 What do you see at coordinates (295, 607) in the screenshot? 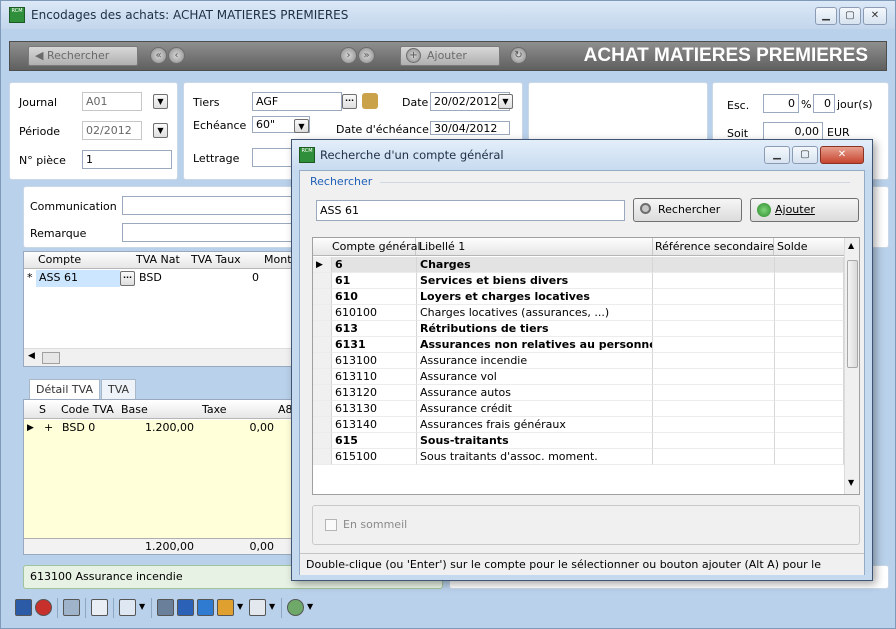
I see `key-icon` at bounding box center [295, 607].